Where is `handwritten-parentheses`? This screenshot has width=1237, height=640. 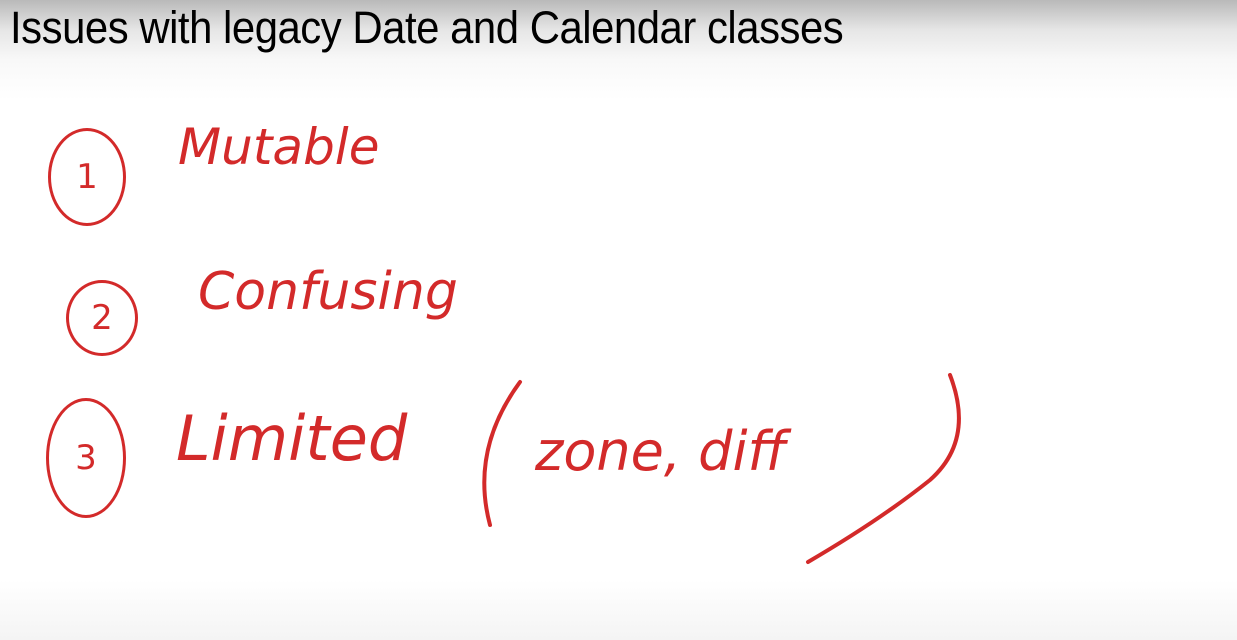
handwritten-parentheses is located at coordinates (721, 468).